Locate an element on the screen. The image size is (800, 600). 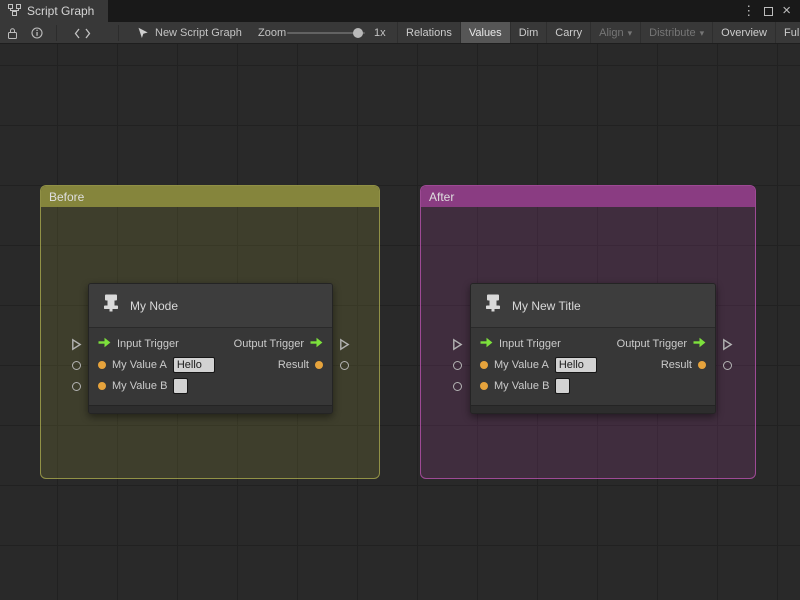
node-title: My New Title is located at coordinates (546, 305).